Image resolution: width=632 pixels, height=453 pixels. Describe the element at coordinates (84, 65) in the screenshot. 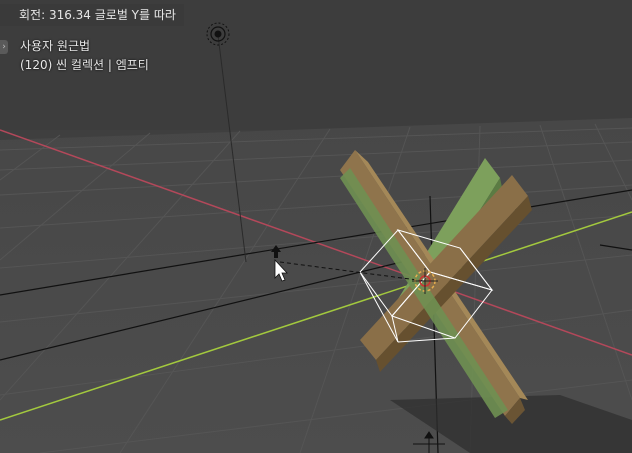

I see `scene-info-label: (120) 씬 컬렉션 | 엠프티` at that location.